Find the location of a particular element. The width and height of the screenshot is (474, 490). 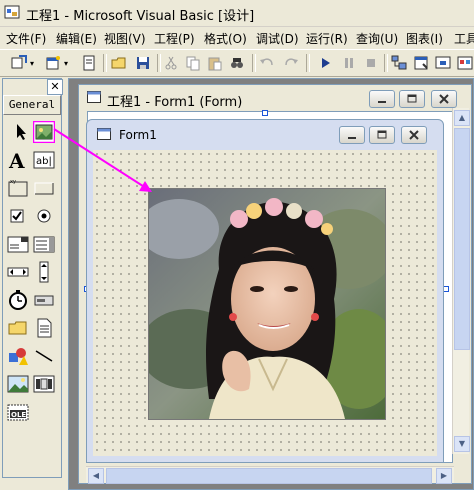

scroll-thumb-vertical is located at coordinates (462, 239).